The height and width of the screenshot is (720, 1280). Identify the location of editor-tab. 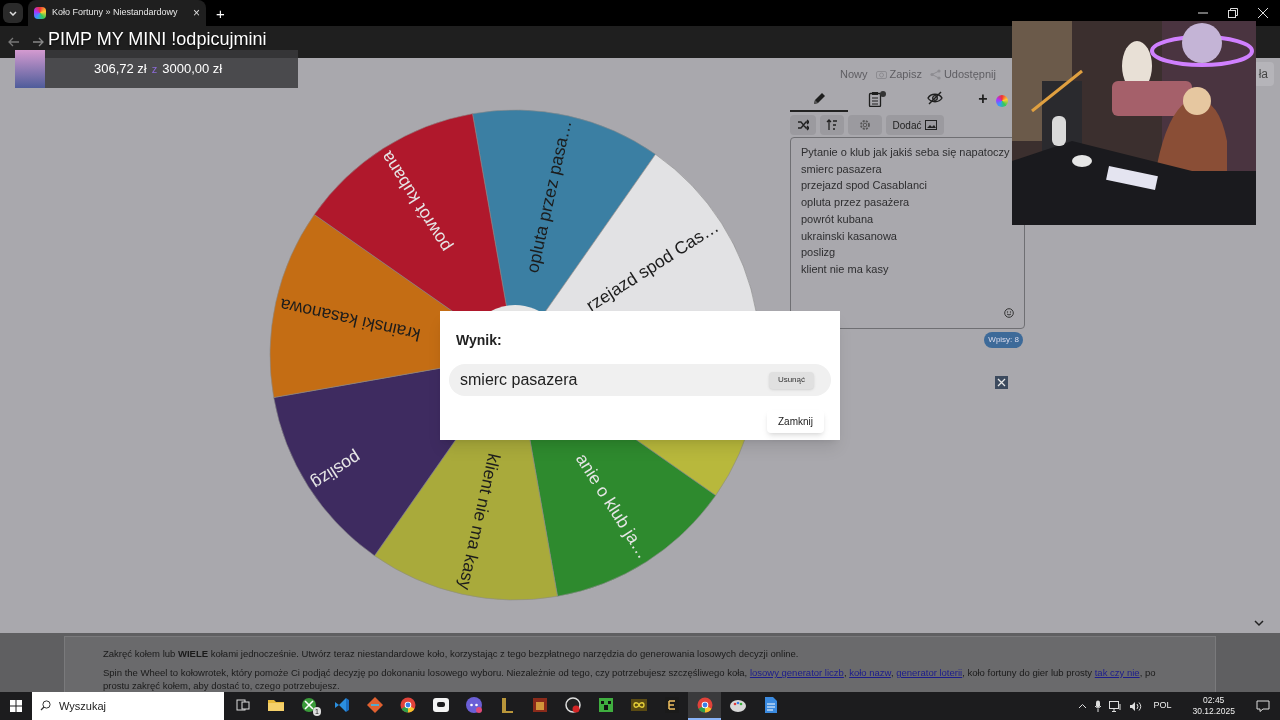
(819, 101).